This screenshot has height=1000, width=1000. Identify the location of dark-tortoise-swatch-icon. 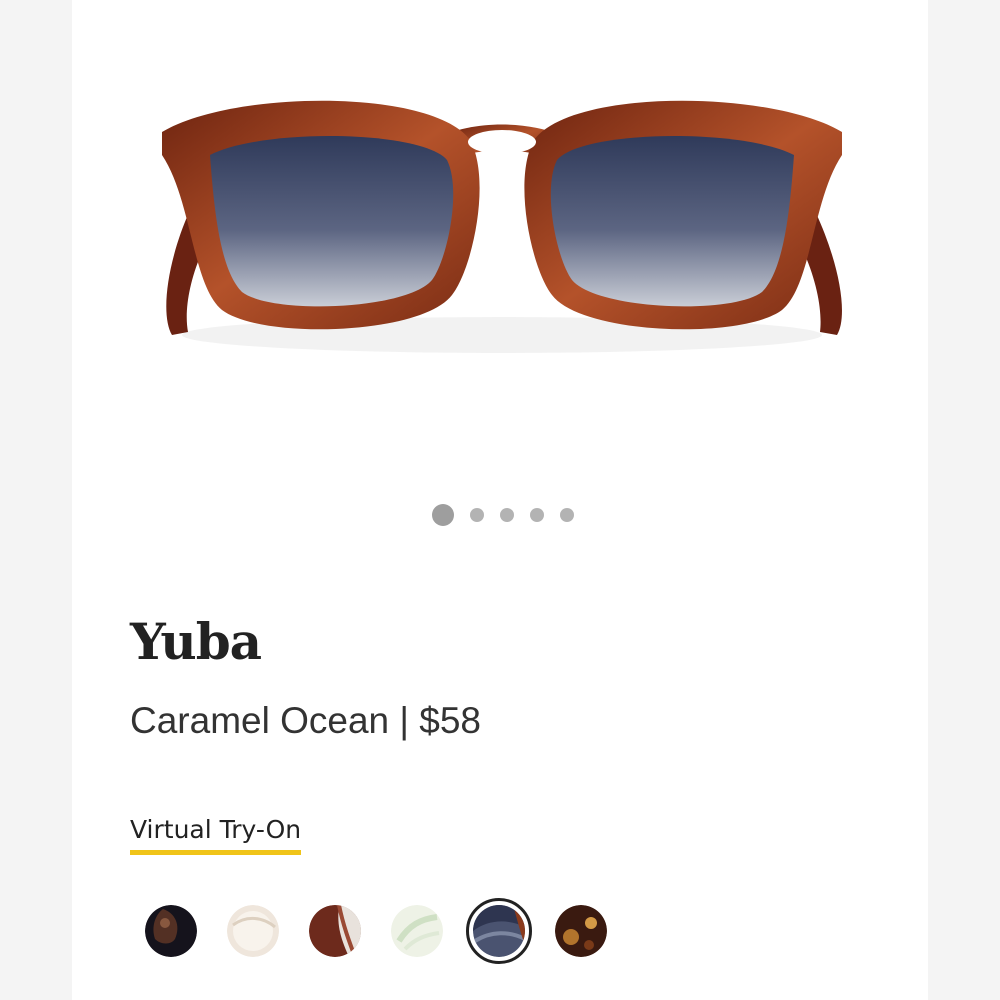
(581, 931).